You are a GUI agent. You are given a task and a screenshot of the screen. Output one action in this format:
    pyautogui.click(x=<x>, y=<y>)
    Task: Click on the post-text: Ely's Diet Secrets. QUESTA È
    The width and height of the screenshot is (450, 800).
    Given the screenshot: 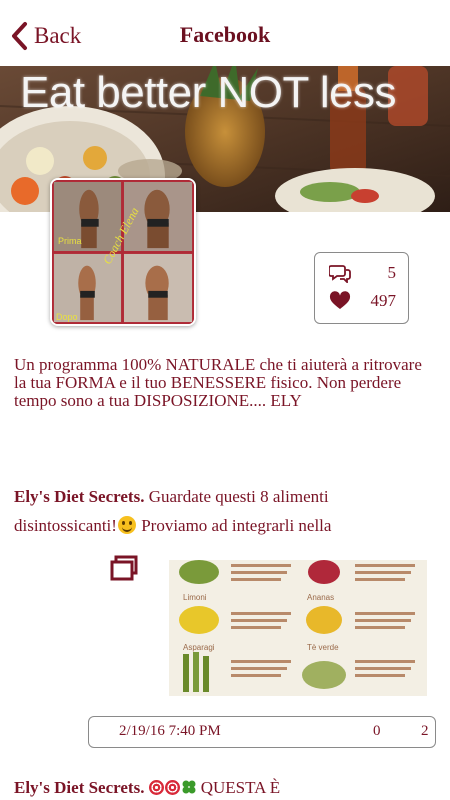 What is the action you would take?
    pyautogui.click(x=229, y=788)
    